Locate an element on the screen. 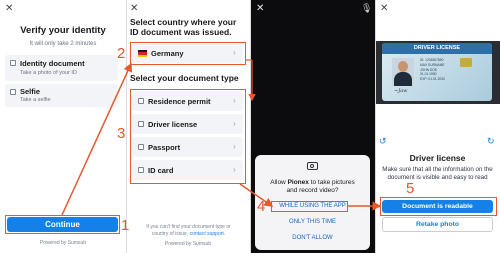 This screenshot has width=500, height=253. annotation-number: 4 is located at coordinates (261, 206).